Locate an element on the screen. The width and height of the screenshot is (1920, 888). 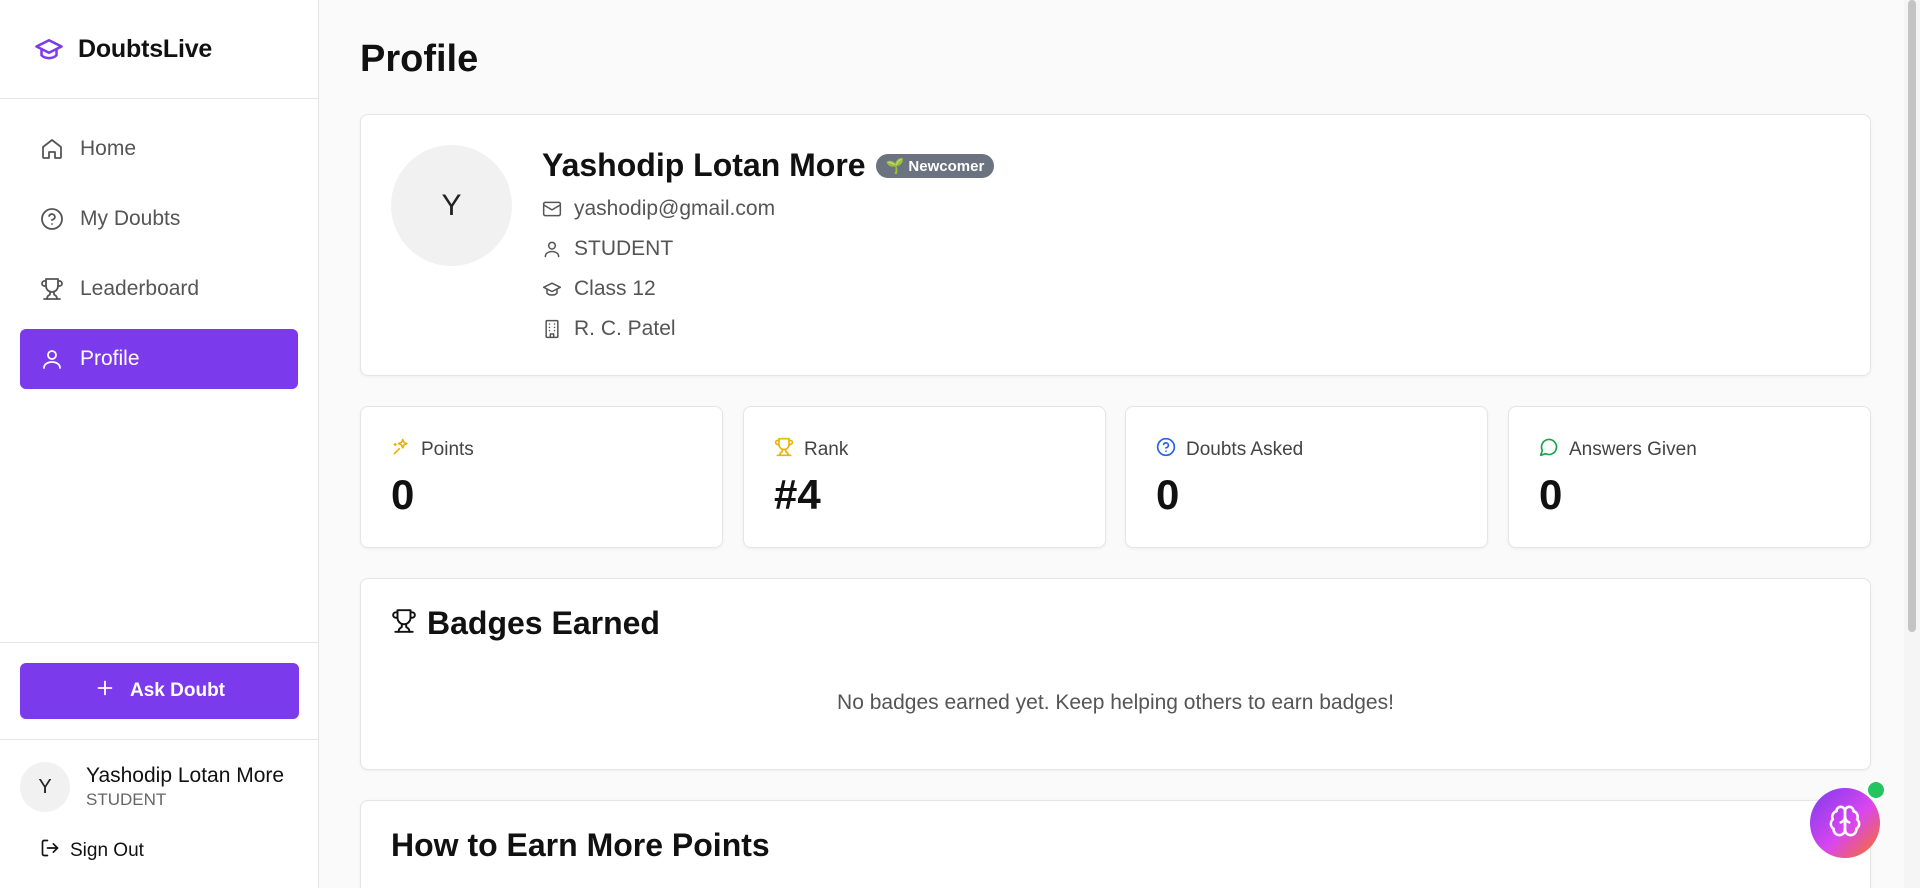
building-icon is located at coordinates (552, 329).